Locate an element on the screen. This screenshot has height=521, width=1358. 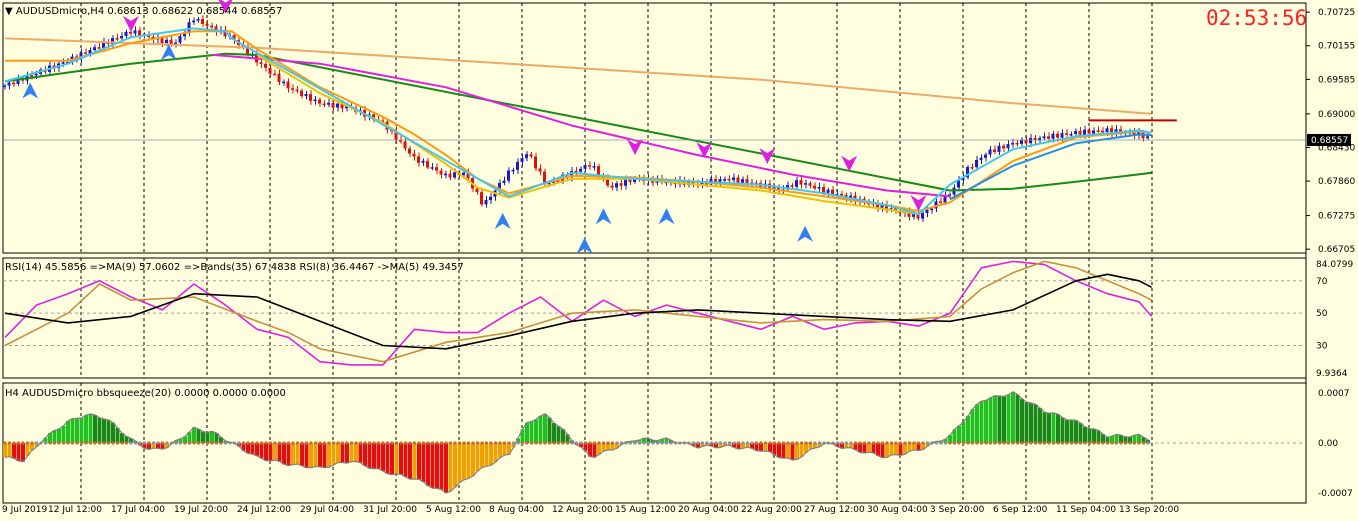
price-tick-label: 0.67860 is located at coordinates (1336, 182).